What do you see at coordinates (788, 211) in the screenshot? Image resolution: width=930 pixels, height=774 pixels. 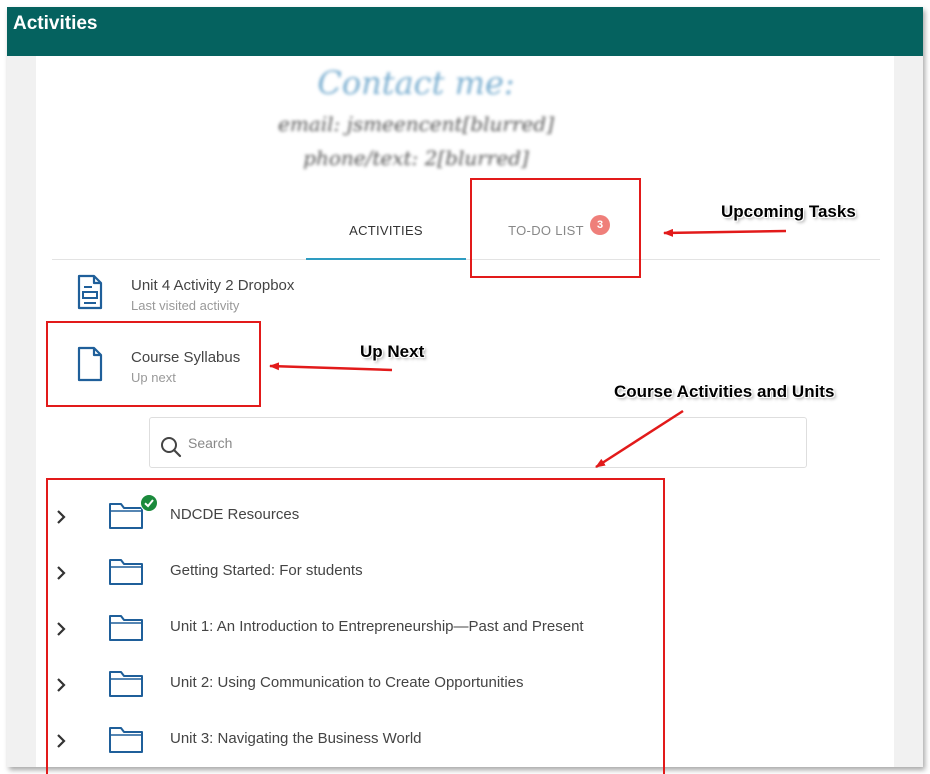 I see `callout-upcoming-tasks: Upcoming Tasks` at bounding box center [788, 211].